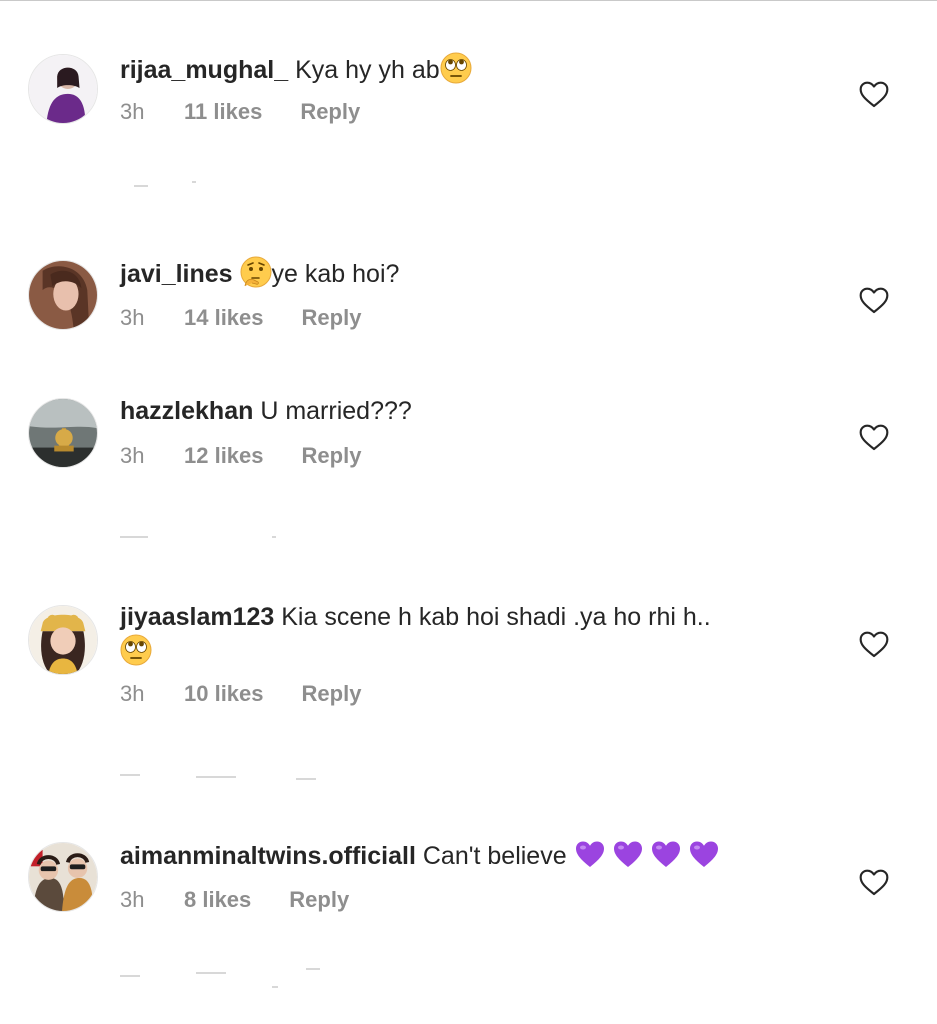 Image resolution: width=937 pixels, height=1024 pixels. I want to click on comment-text-line: javi_lines ye kab hoi?, so click(458, 273).